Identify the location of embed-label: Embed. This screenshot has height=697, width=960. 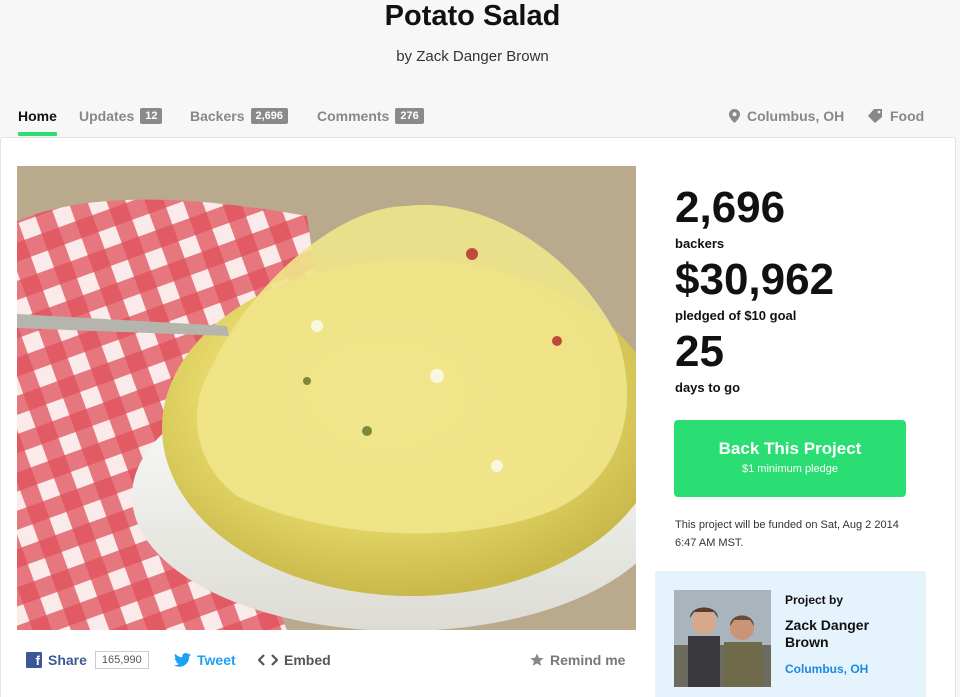
(307, 660).